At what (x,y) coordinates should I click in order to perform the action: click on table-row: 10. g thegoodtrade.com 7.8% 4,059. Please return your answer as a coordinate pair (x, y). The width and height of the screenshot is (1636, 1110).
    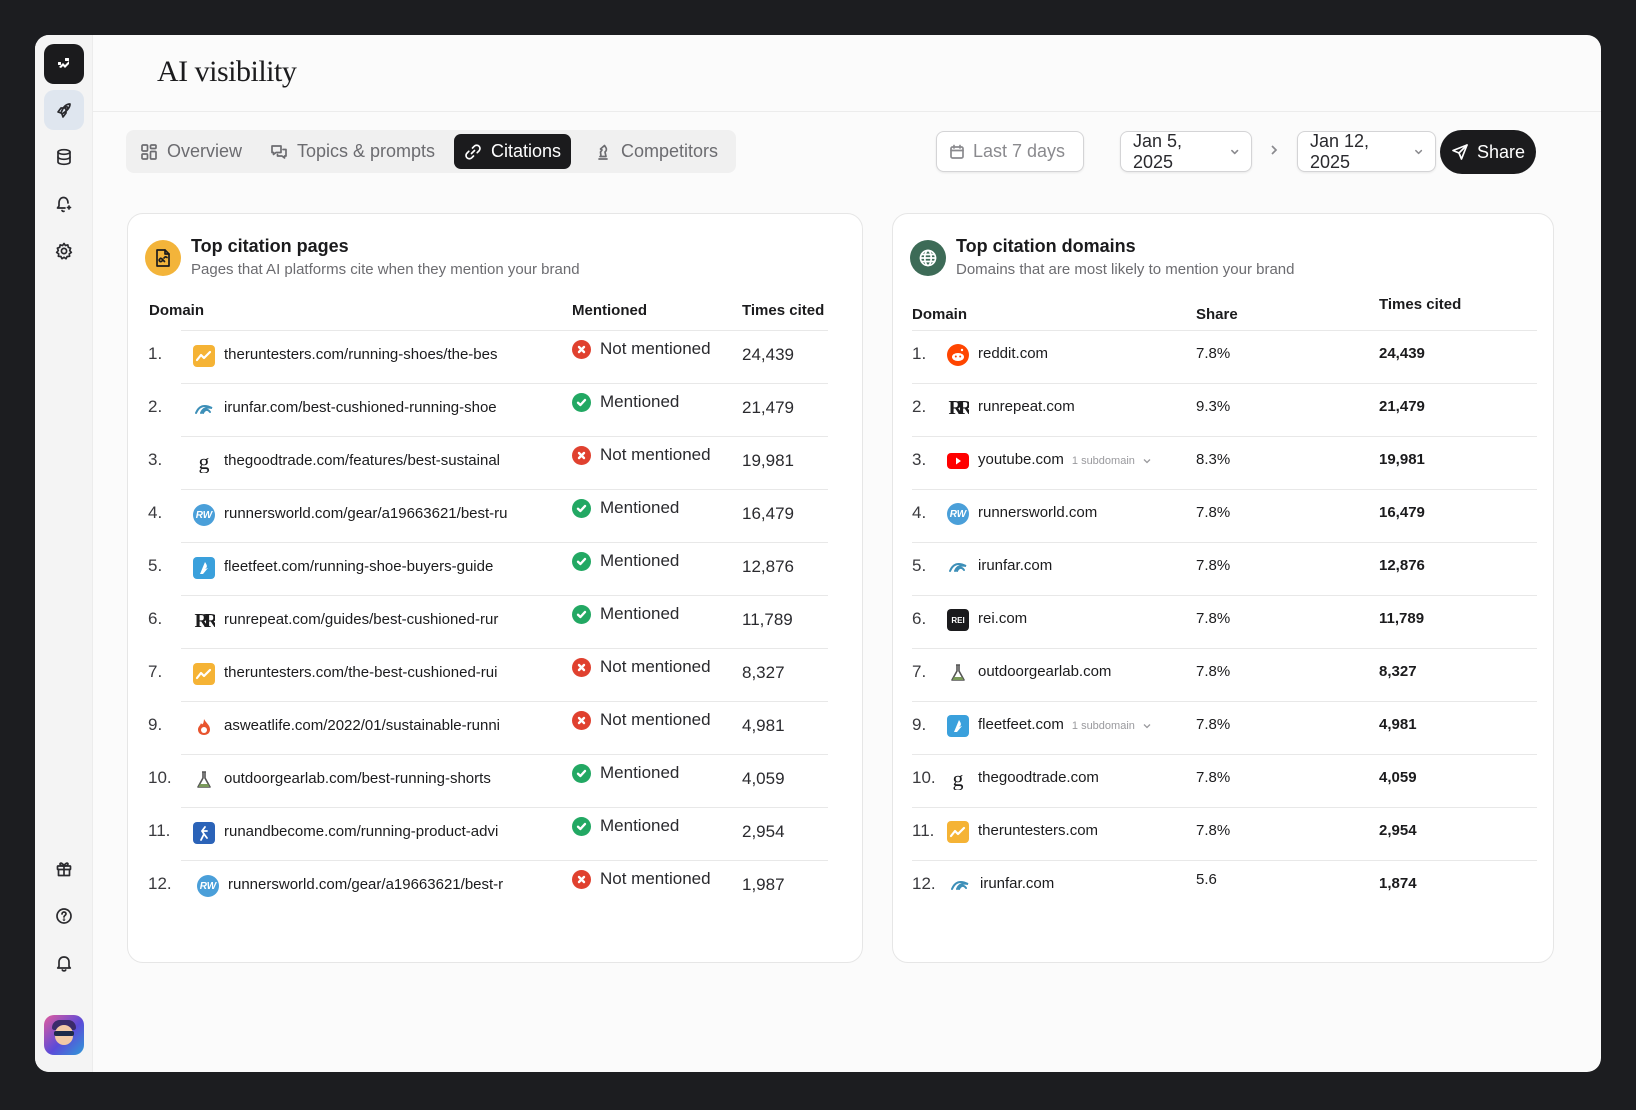
    Looking at the image, I should click on (1223, 780).